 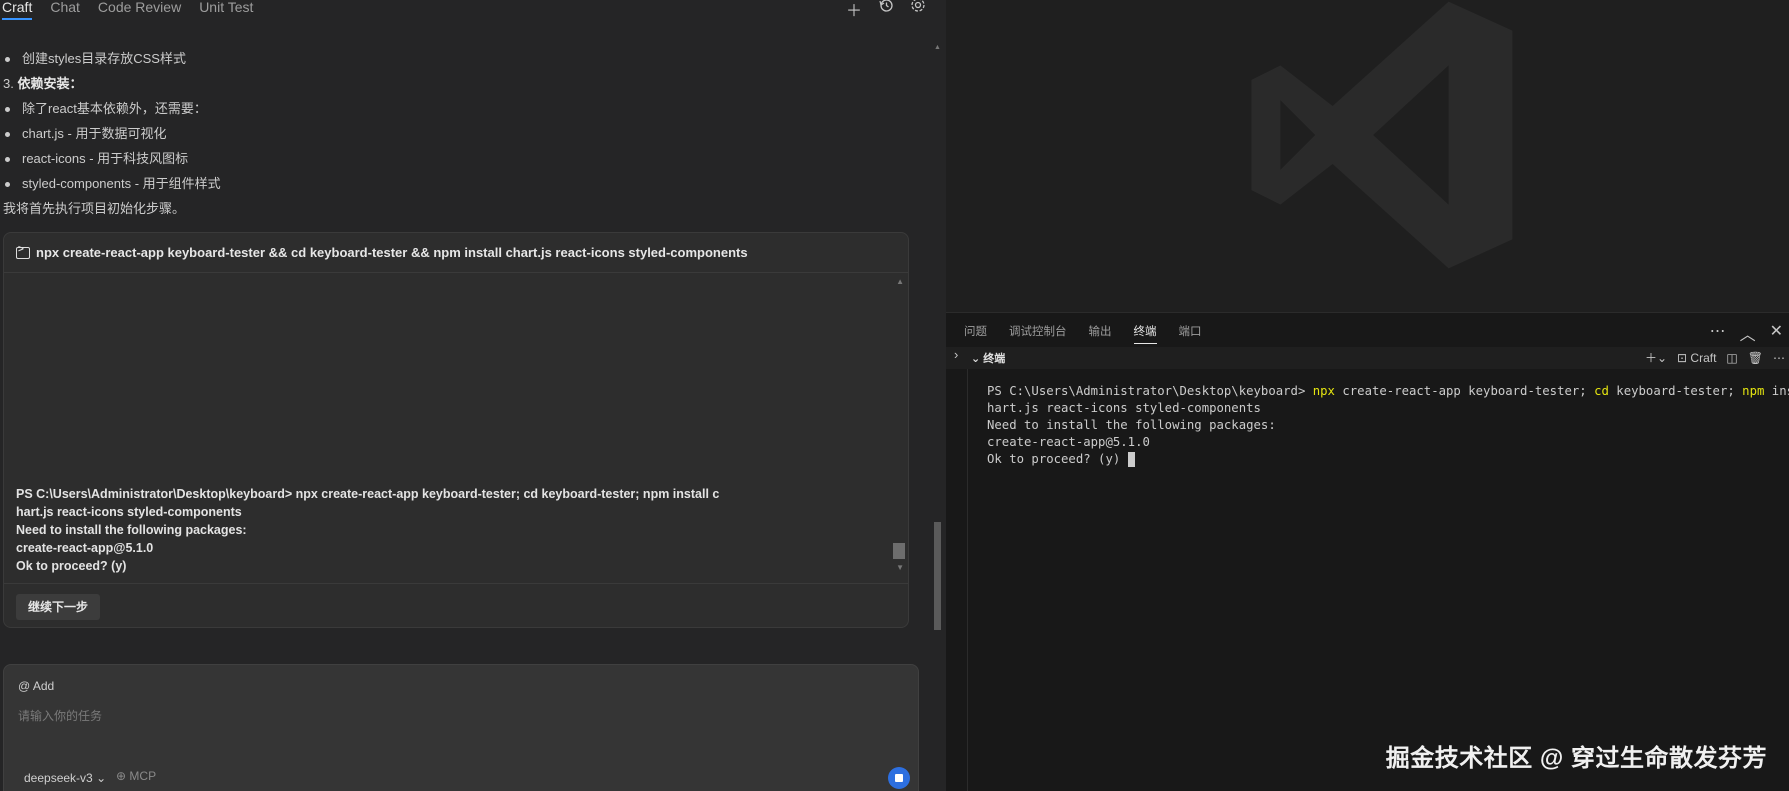 What do you see at coordinates (8, 83) in the screenshot?
I see `list-number: 3.` at bounding box center [8, 83].